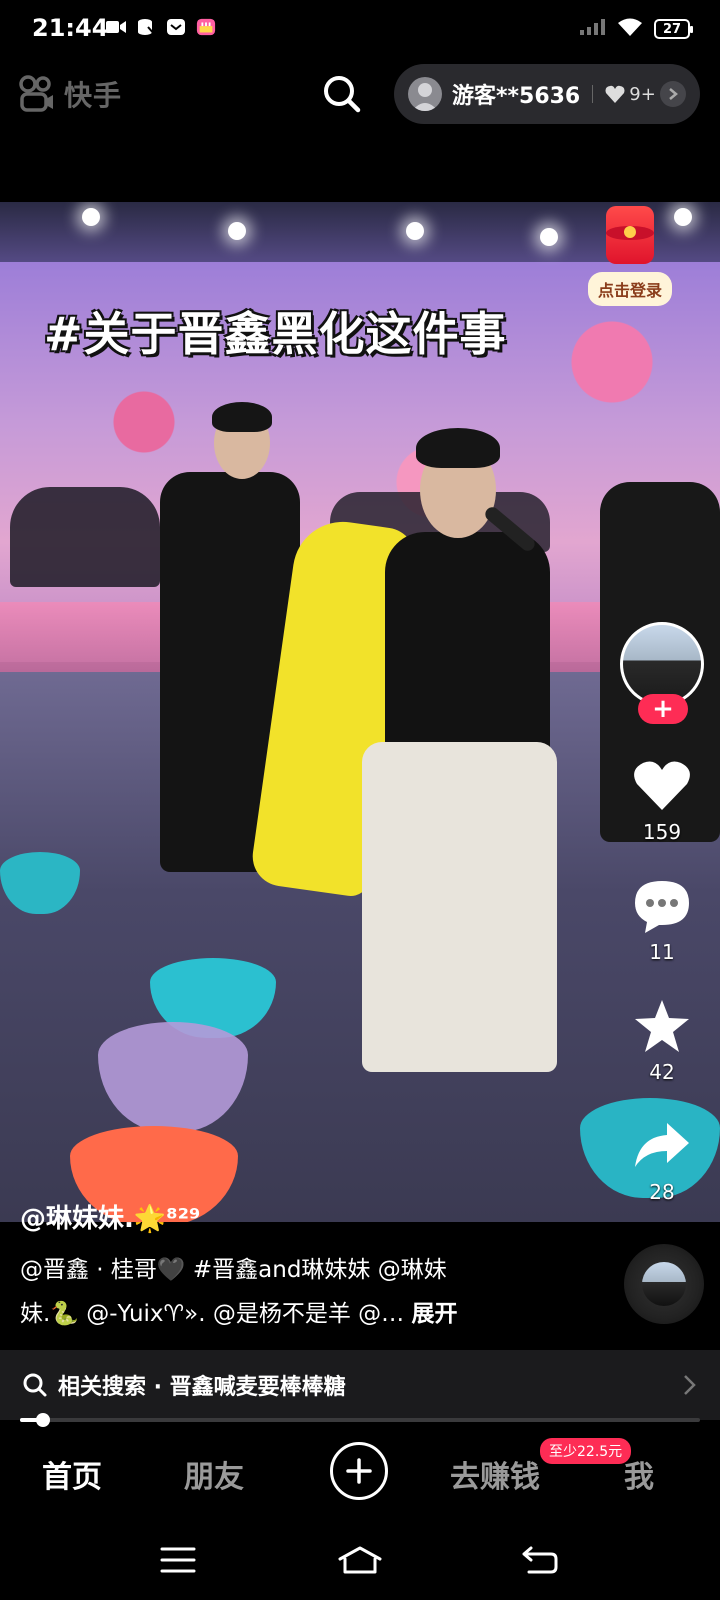 The image size is (720, 1600). What do you see at coordinates (593, 94) in the screenshot?
I see `pill-divider` at bounding box center [593, 94].